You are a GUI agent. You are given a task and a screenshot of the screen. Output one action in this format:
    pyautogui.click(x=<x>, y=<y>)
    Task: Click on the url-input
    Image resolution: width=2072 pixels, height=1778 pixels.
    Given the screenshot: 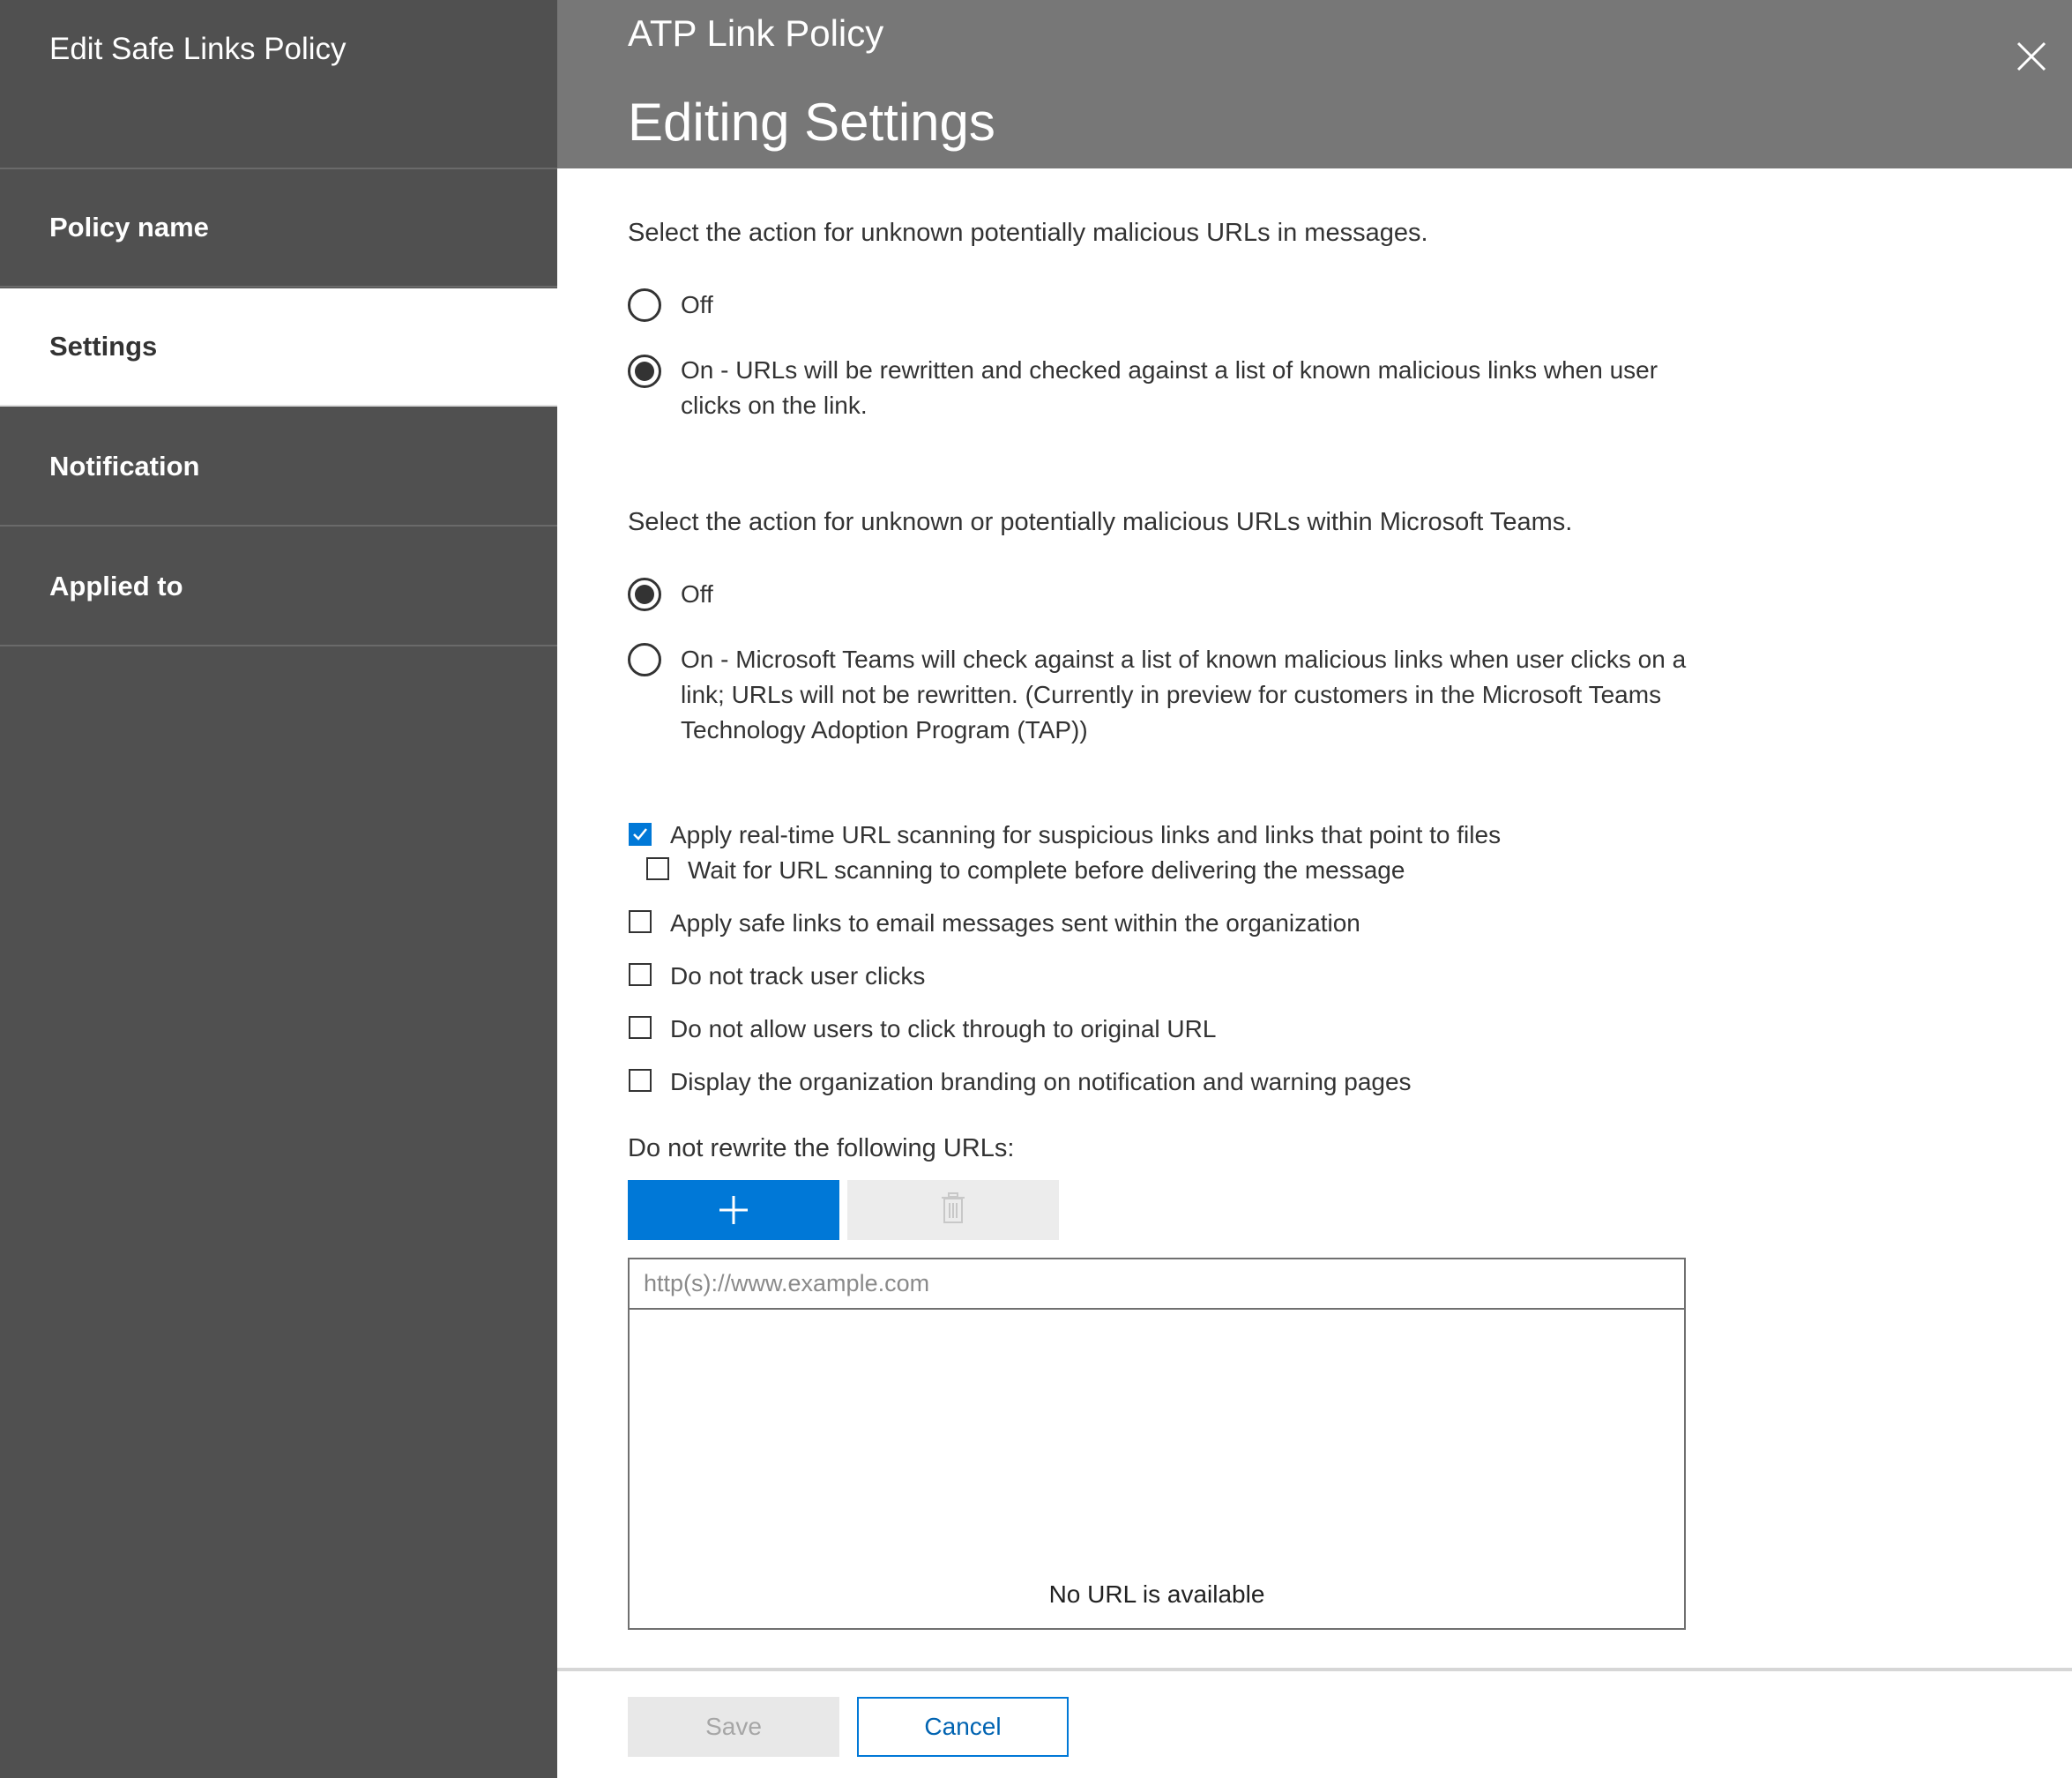 What is the action you would take?
    pyautogui.click(x=1157, y=1283)
    